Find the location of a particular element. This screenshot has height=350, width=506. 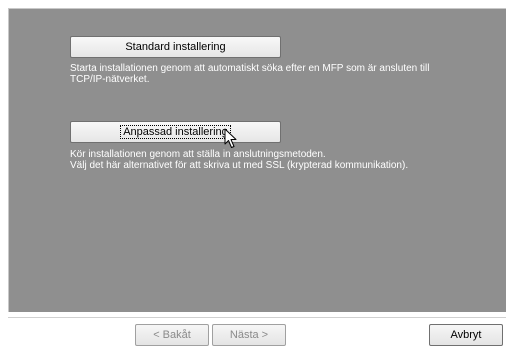

next-button: Nästa > is located at coordinates (249, 335).